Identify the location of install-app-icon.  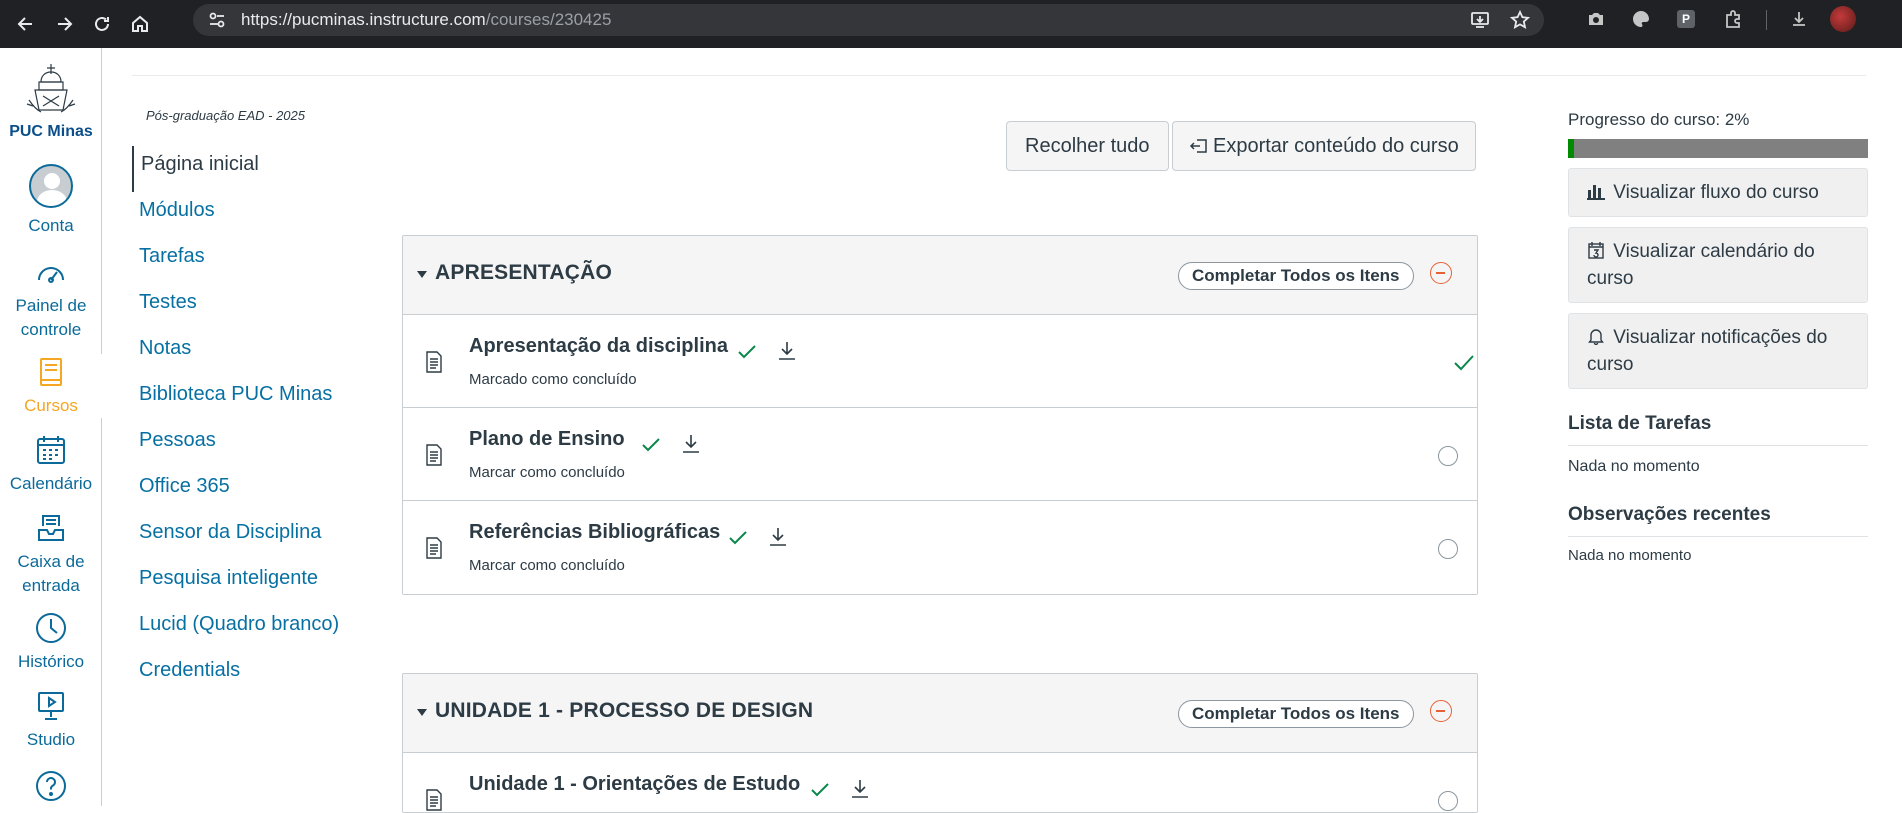
(1480, 20).